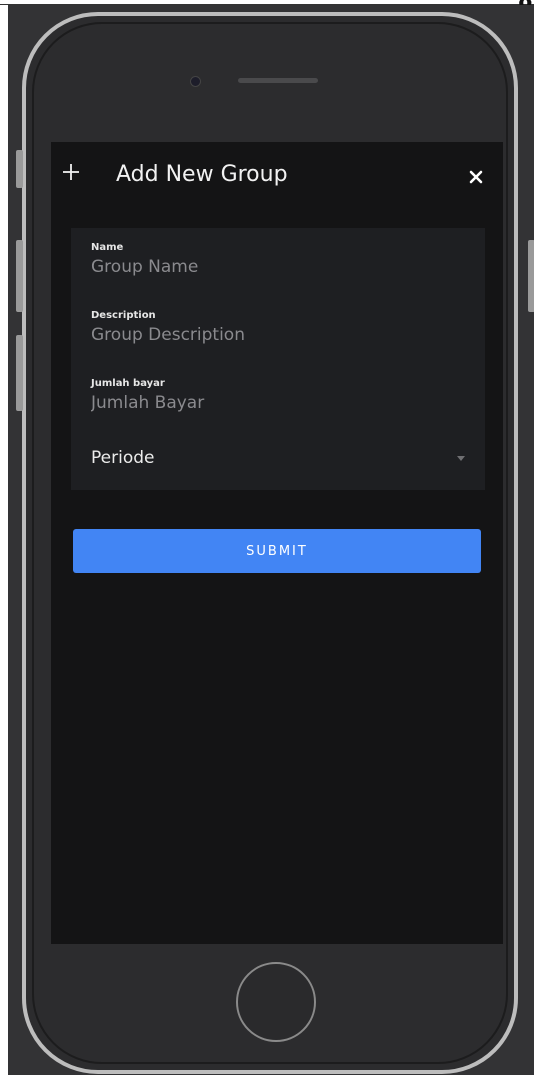  Describe the element at coordinates (276, 1002) in the screenshot. I see `home-button` at that location.